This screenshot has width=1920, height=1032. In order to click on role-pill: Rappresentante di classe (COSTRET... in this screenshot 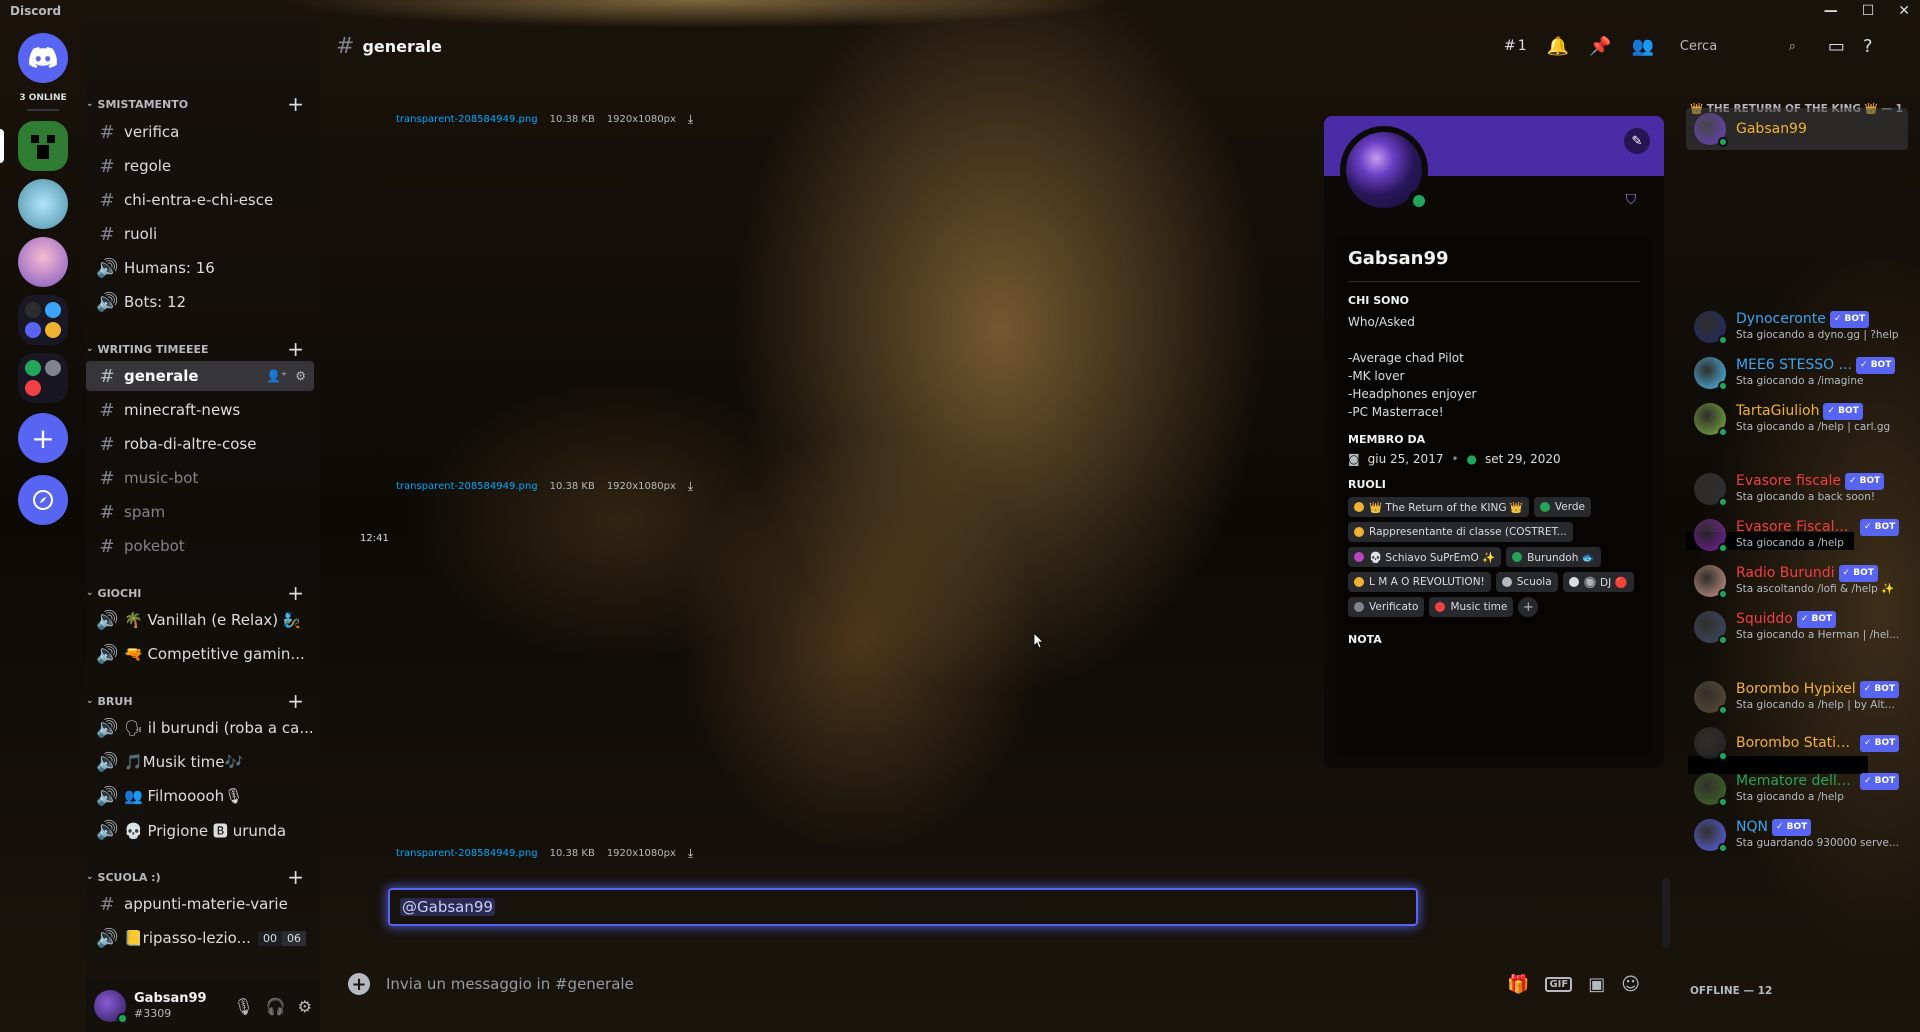, I will do `click(1460, 532)`.